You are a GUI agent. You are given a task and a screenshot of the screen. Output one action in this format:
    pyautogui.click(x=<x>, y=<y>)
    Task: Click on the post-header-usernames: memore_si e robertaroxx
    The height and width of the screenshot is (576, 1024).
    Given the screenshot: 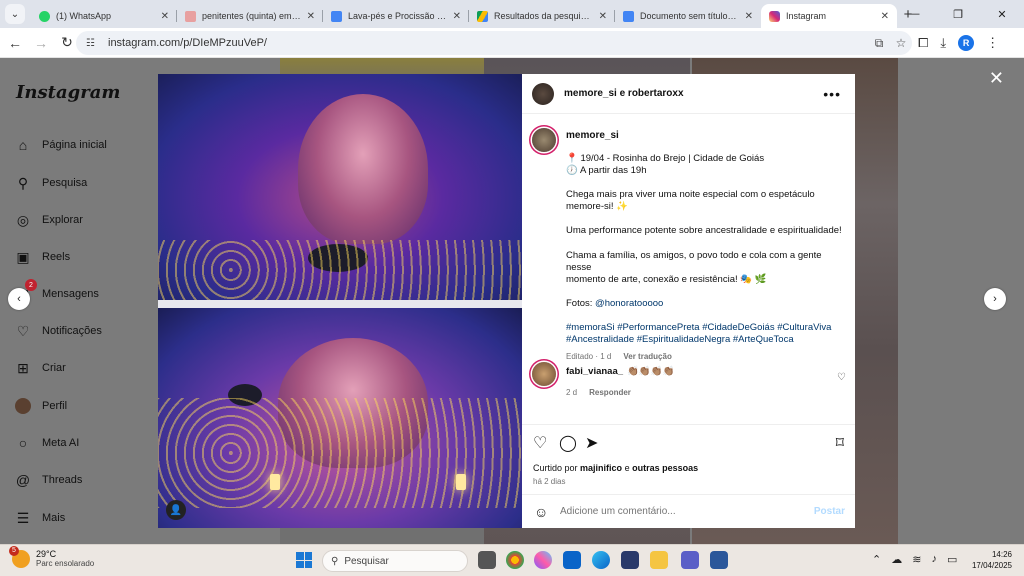 What is the action you would take?
    pyautogui.click(x=624, y=93)
    